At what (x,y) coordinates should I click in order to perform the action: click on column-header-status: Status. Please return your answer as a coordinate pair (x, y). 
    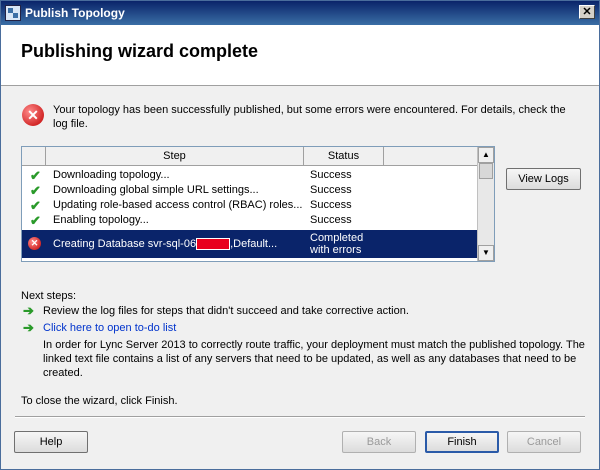
    Looking at the image, I should click on (344, 156).